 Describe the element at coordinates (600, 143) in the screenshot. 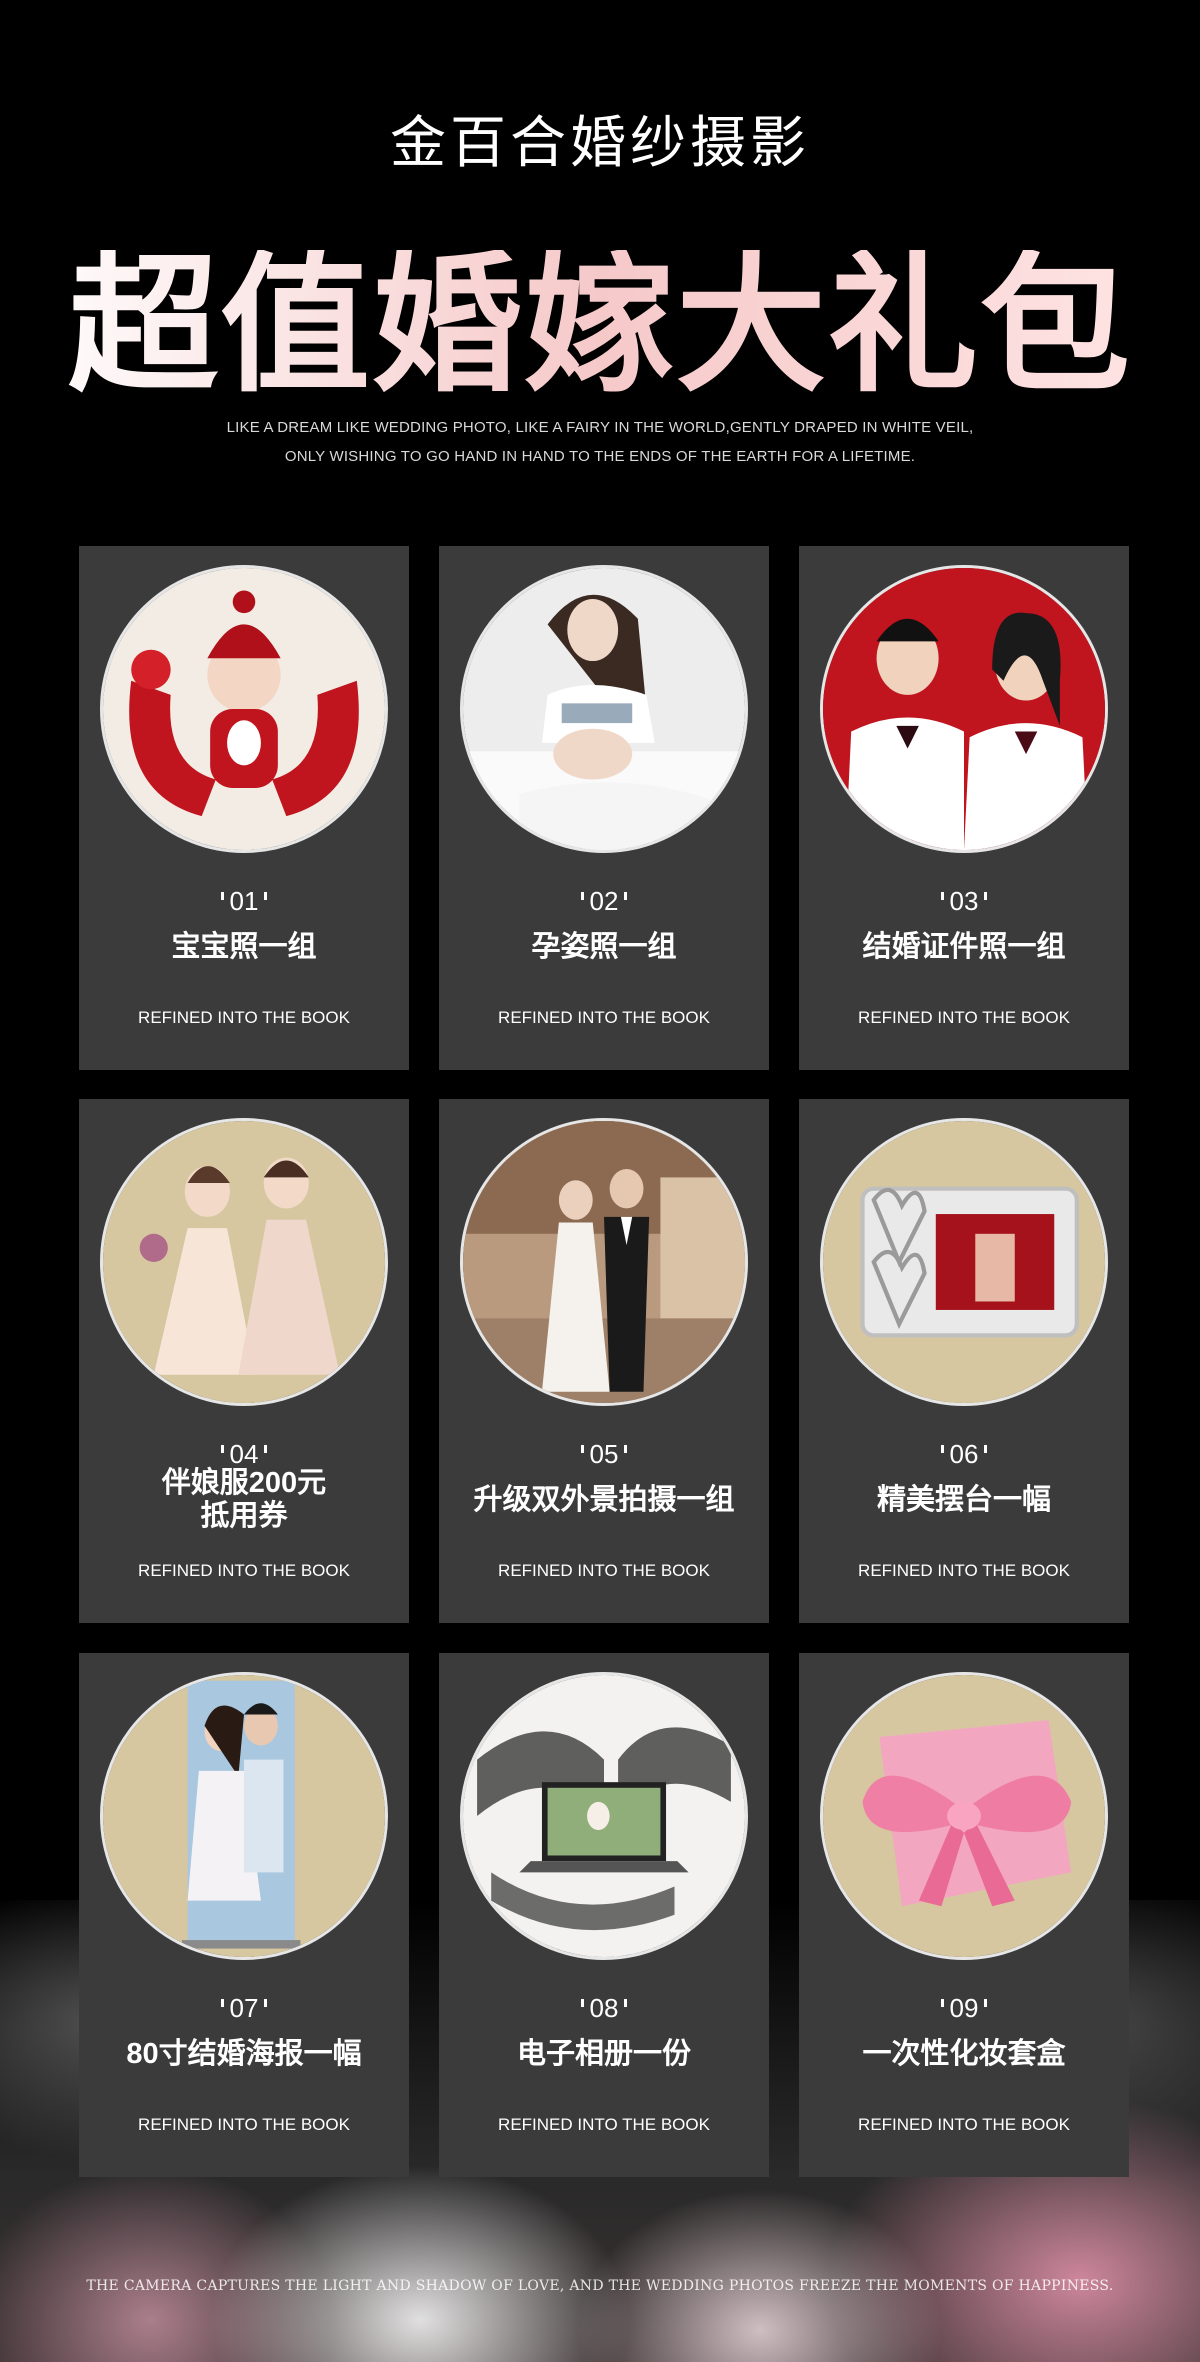

I see `brand-name: 金百合婚纱摄影` at that location.